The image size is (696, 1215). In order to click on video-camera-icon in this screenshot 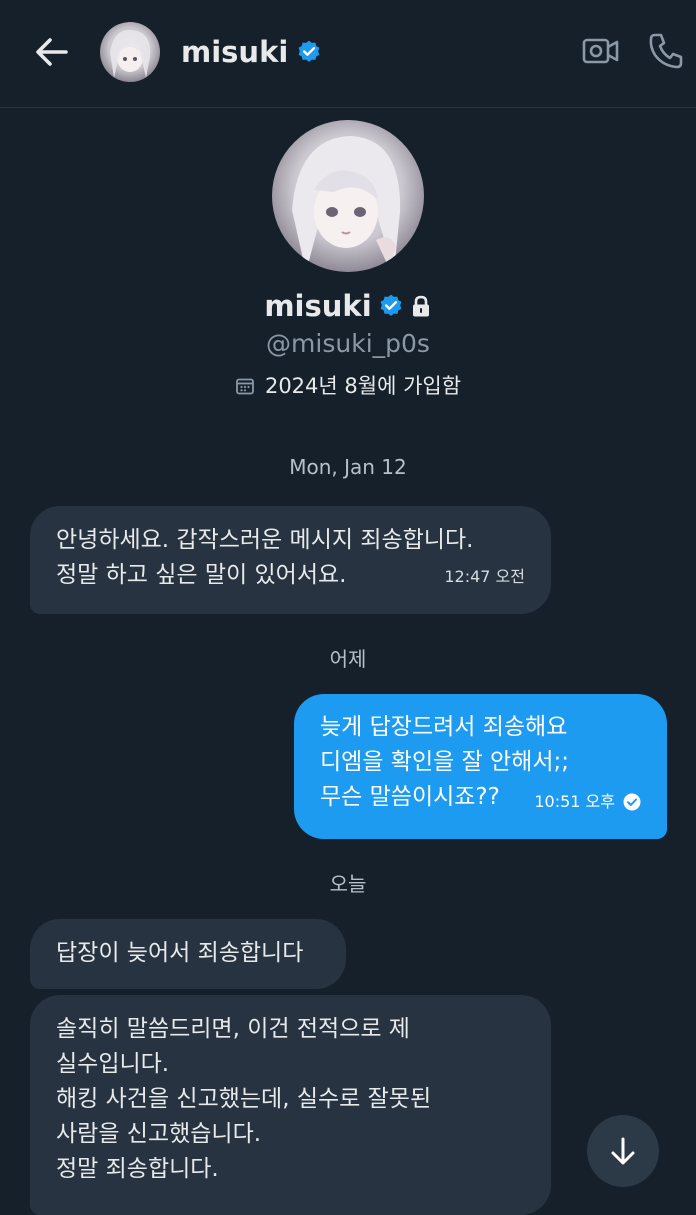, I will do `click(600, 51)`.